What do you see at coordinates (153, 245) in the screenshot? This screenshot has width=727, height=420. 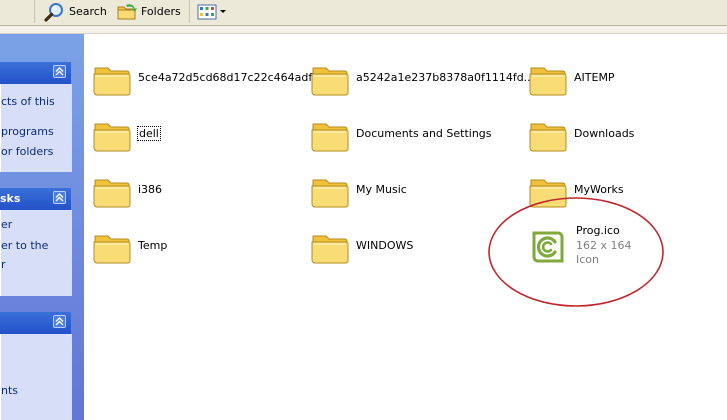 I see `item-name: Temp` at bounding box center [153, 245].